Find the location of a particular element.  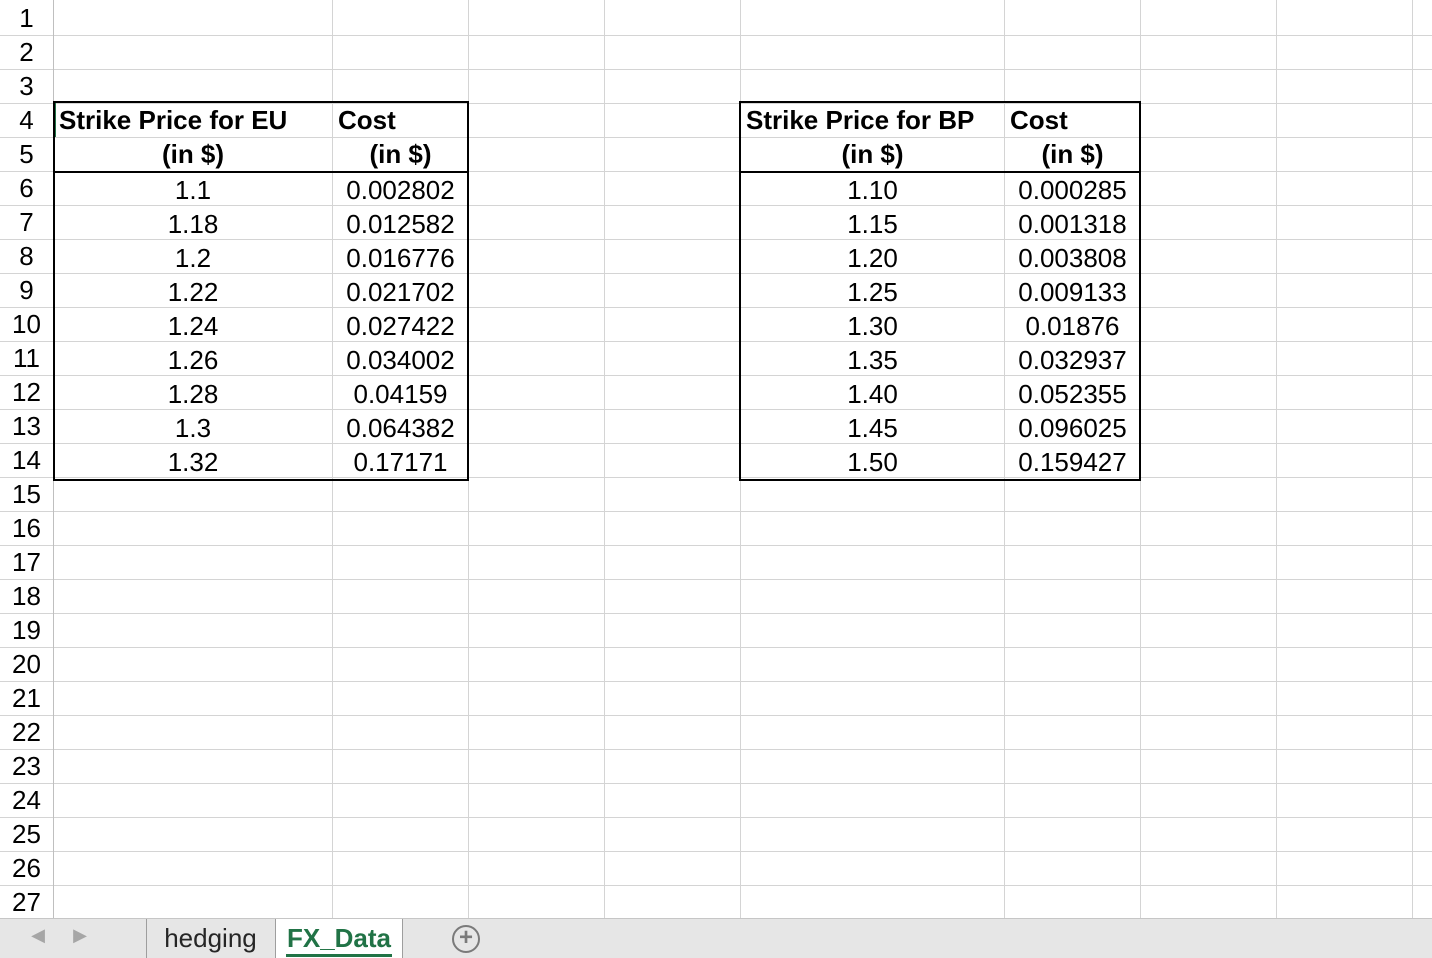

bp-table-border is located at coordinates (940, 291).